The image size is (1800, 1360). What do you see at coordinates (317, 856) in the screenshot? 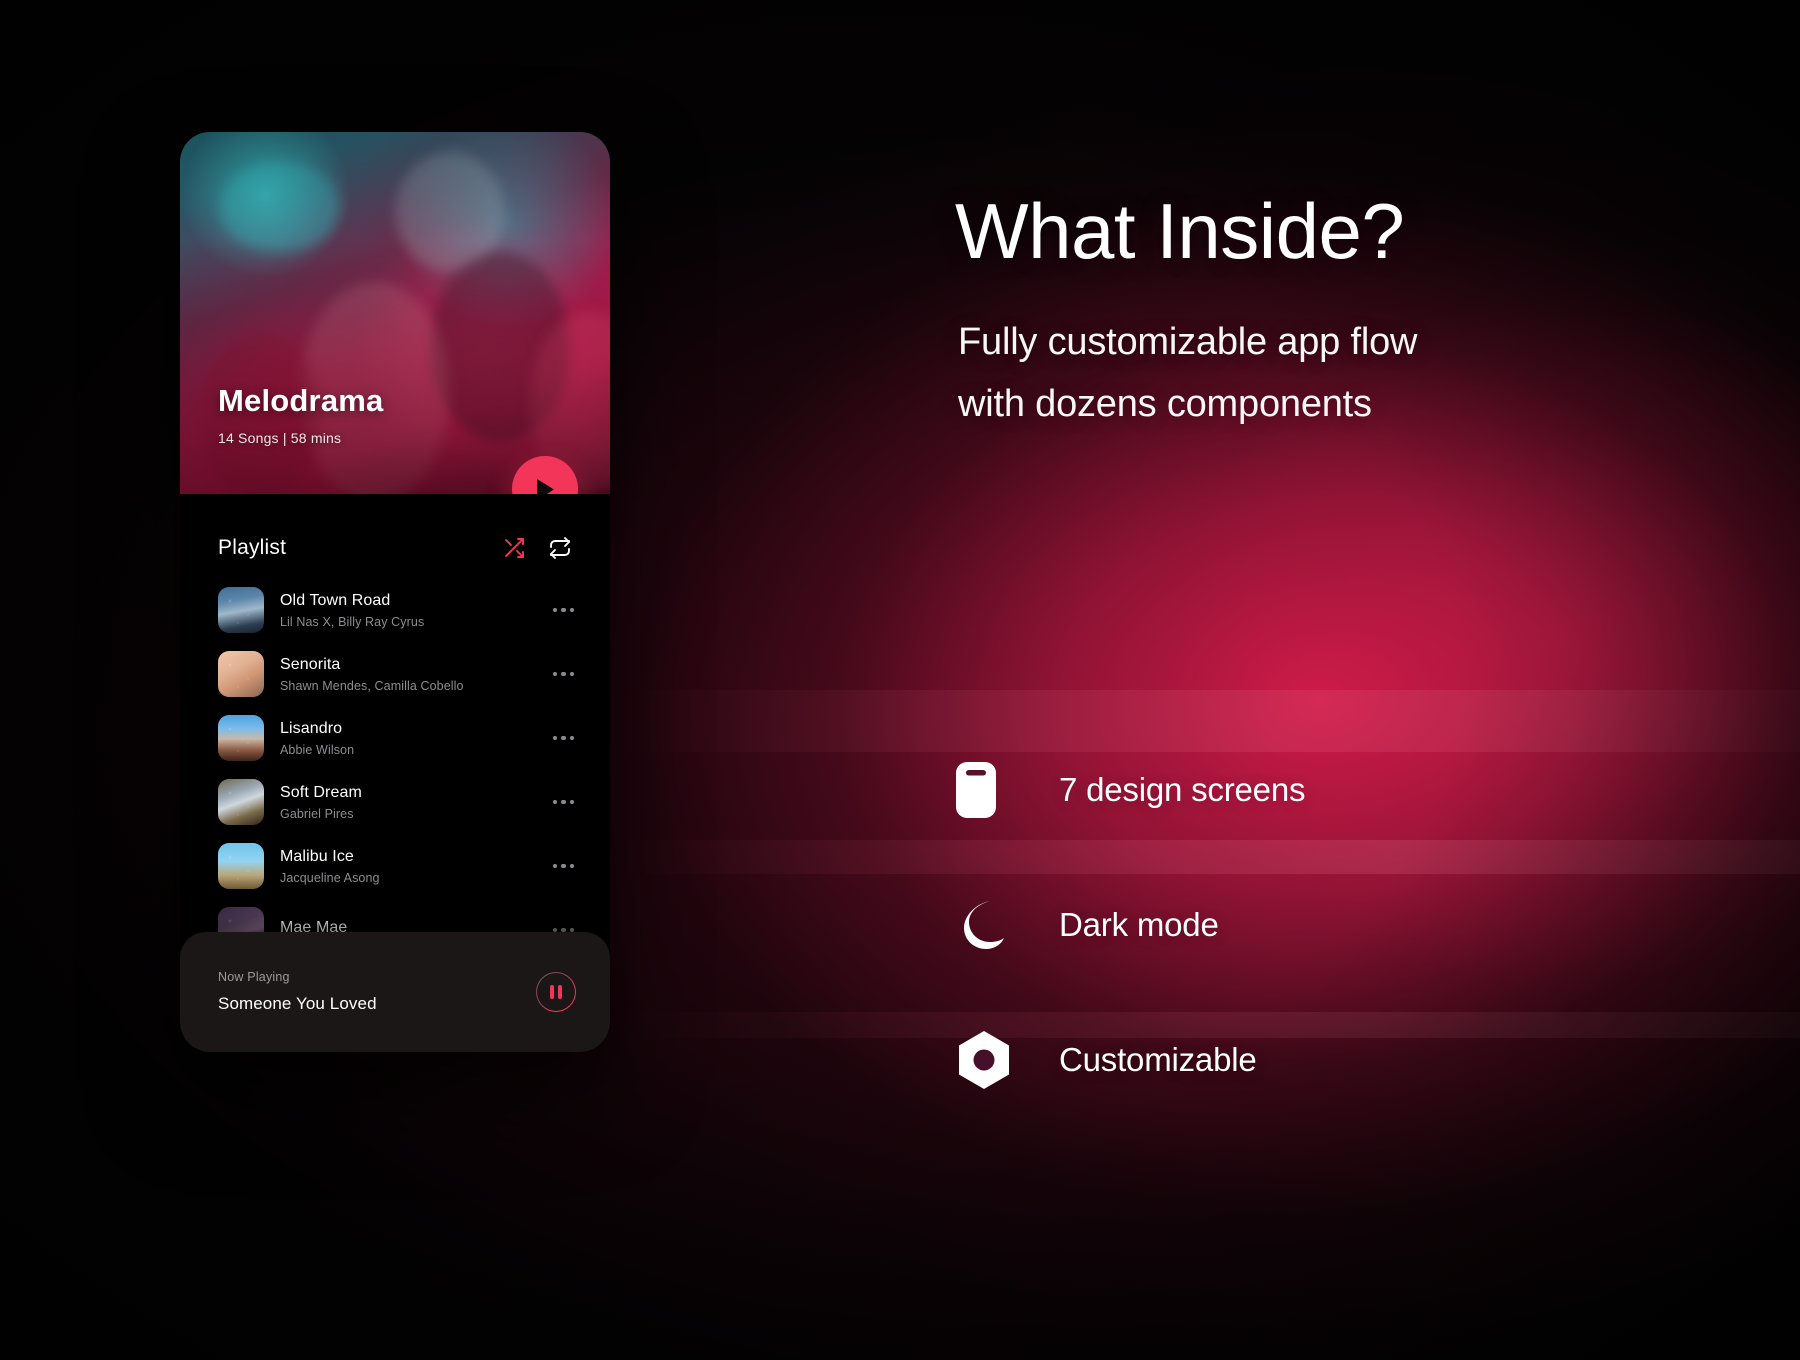
I see `track-title: Malibu Ice` at bounding box center [317, 856].